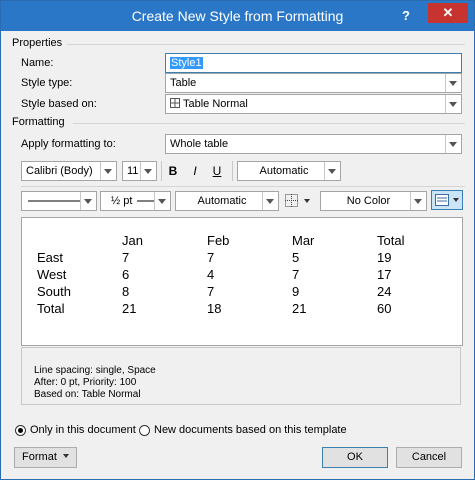  I want to click on font-color-dropdown: Automatic, so click(289, 171).